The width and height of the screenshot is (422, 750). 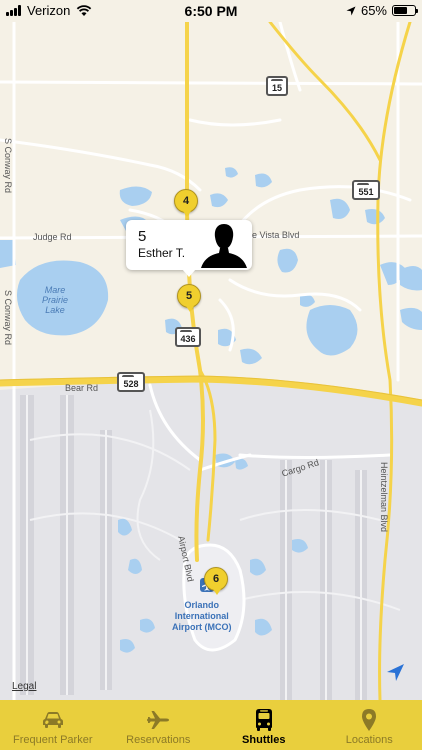 I want to click on road-label-heintzelman-blvd: Heintzelman Blvd, so click(x=384, y=497).